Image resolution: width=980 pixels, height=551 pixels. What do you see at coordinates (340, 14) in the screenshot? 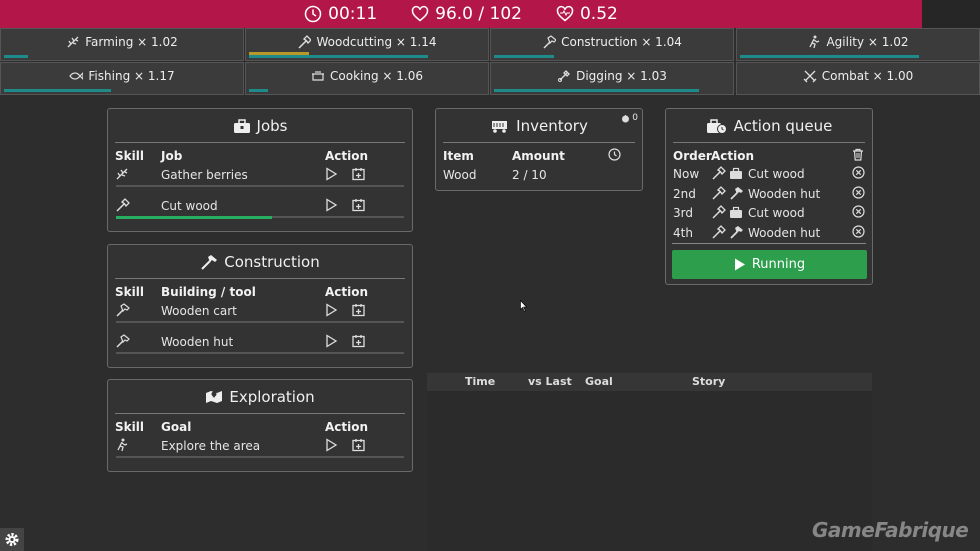
I see `time-stat: 00:11` at bounding box center [340, 14].